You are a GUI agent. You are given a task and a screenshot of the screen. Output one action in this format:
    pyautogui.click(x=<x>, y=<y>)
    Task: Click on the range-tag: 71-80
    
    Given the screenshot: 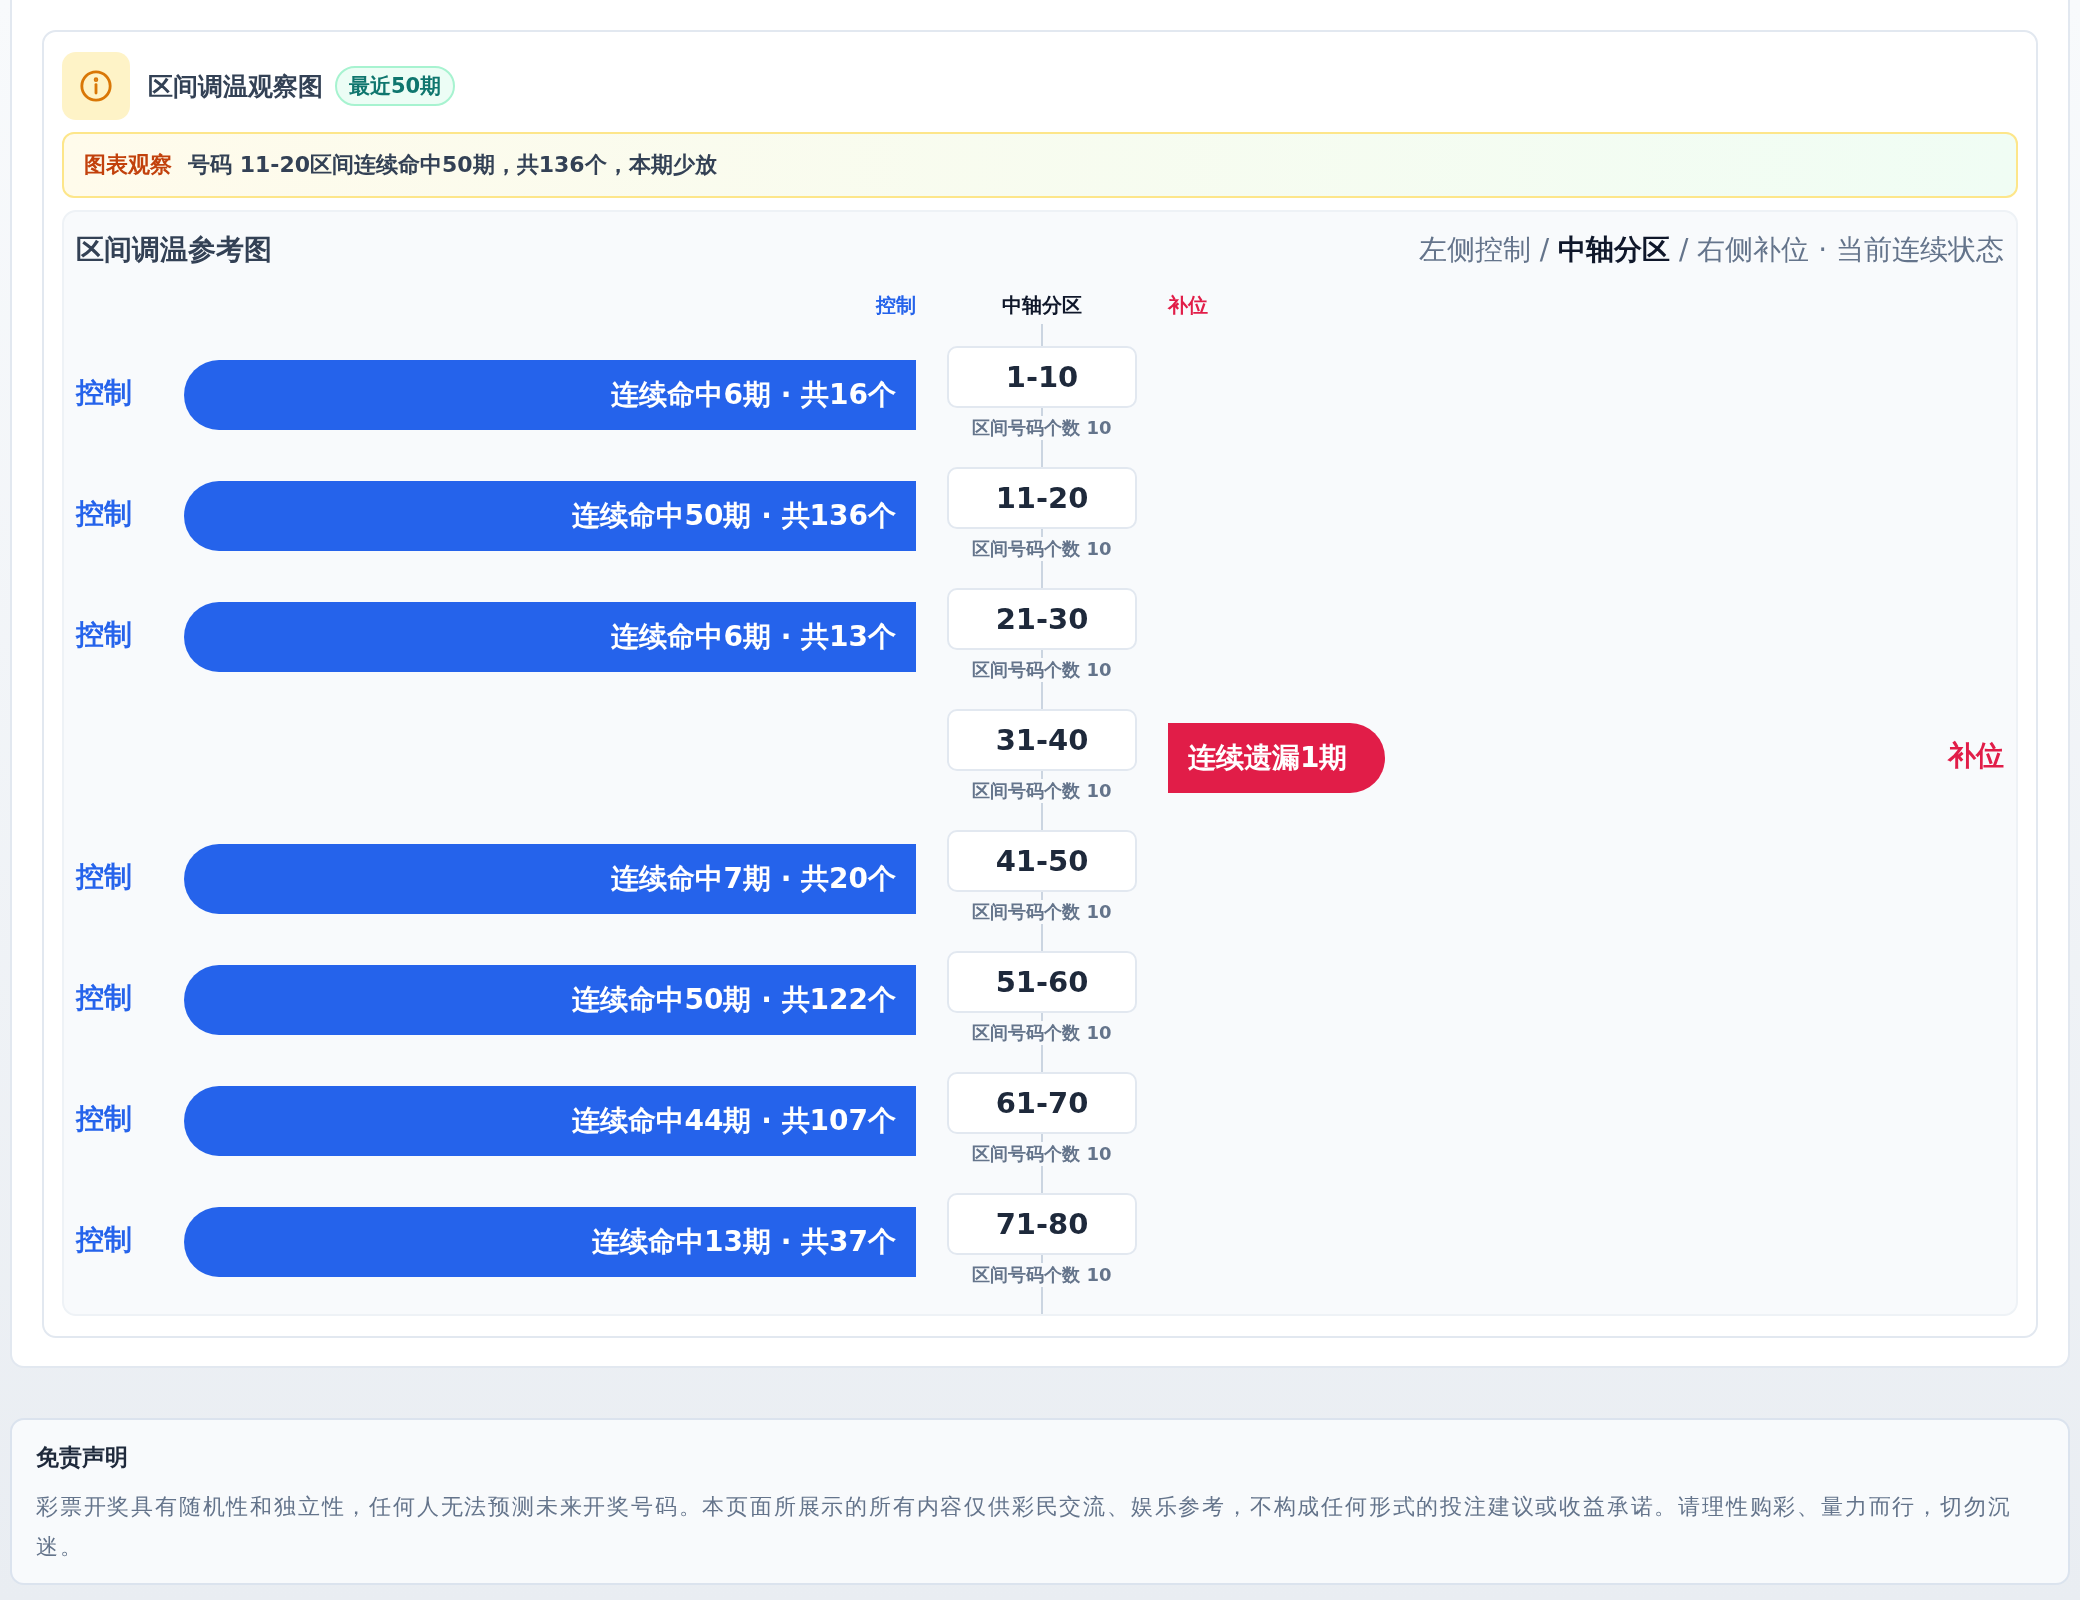 What is the action you would take?
    pyautogui.click(x=1042, y=1224)
    